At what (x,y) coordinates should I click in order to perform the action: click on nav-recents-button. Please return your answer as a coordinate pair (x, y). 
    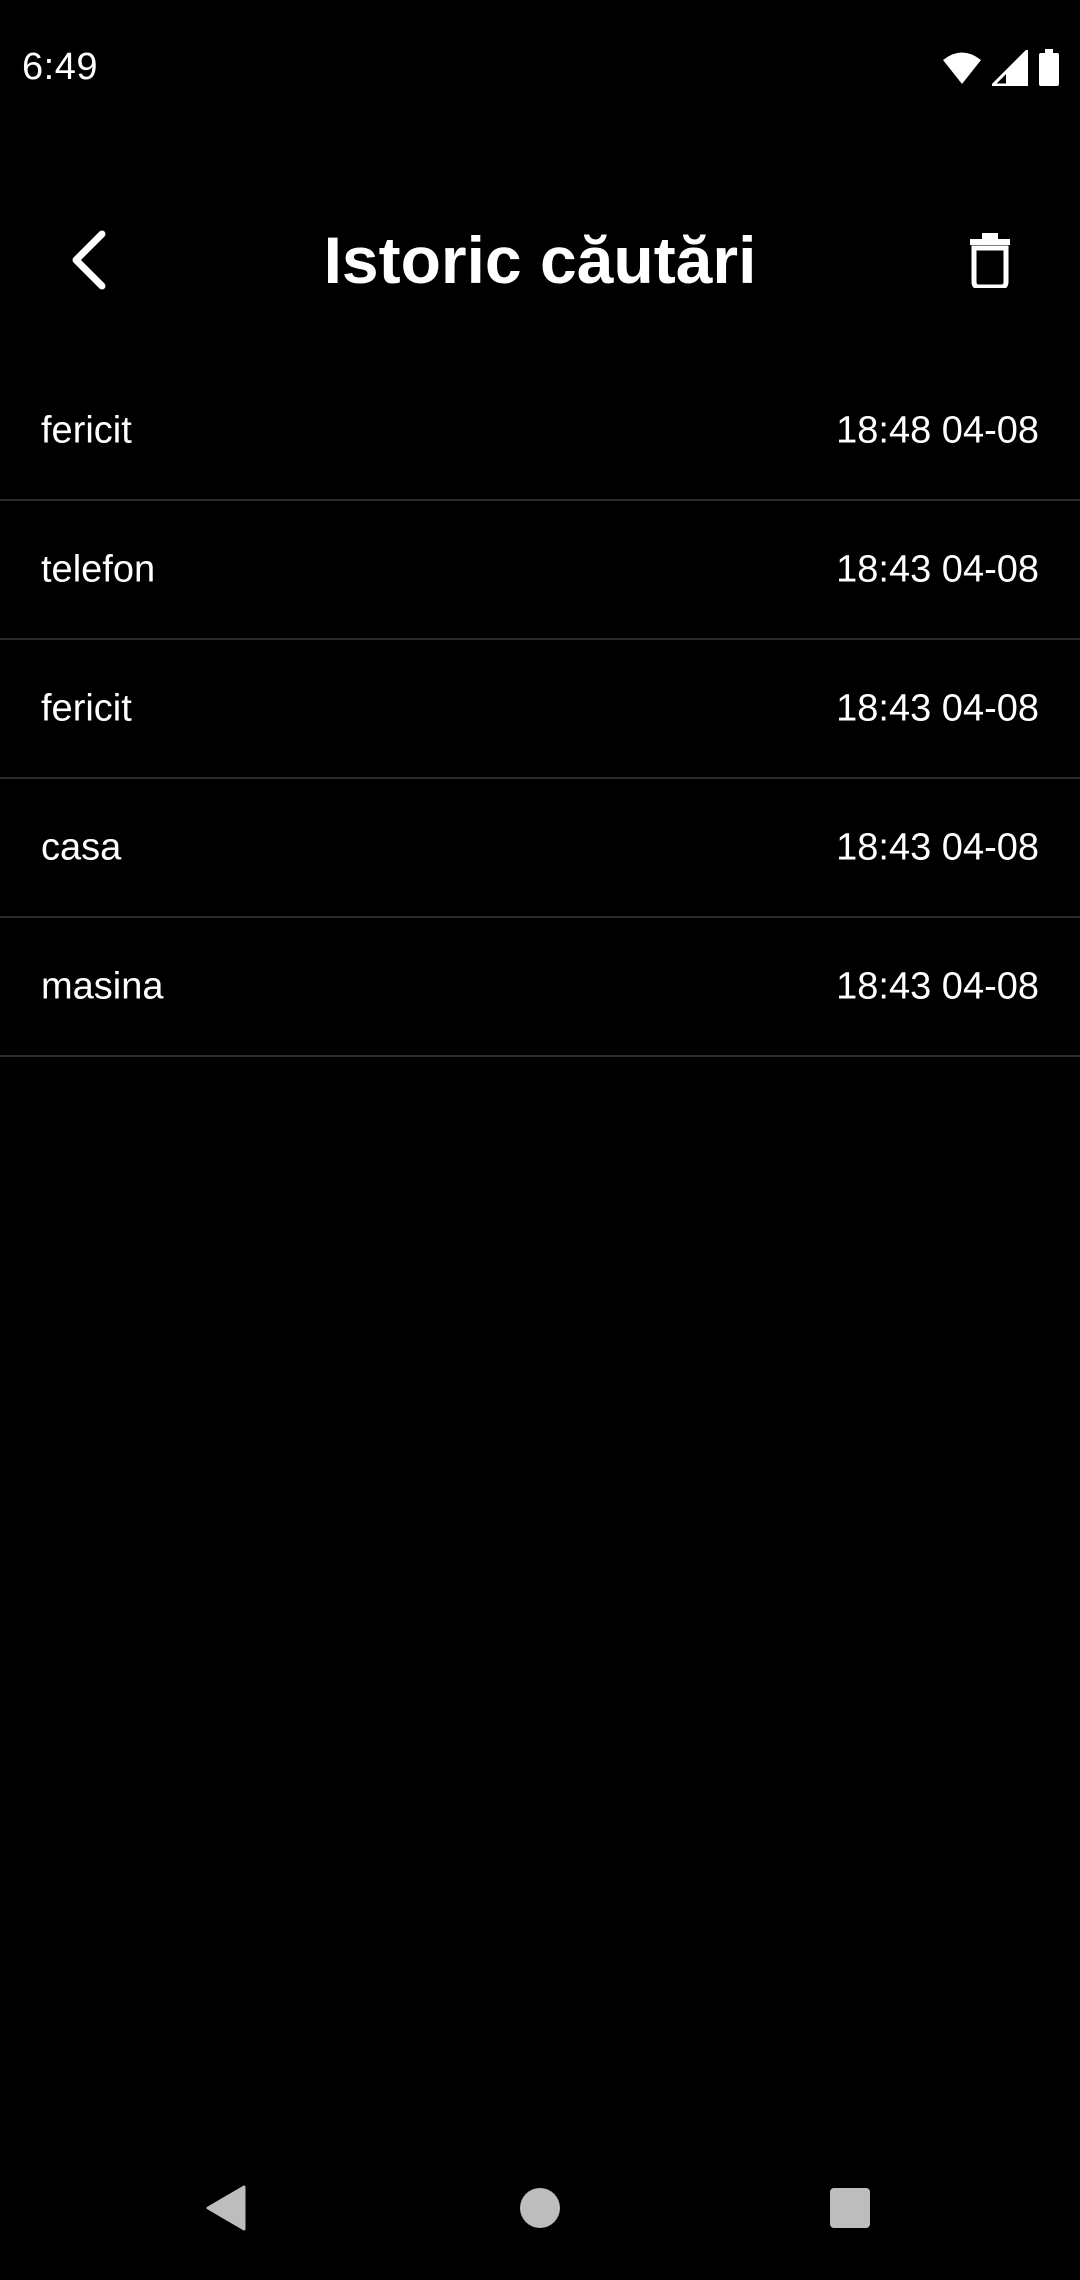
    Looking at the image, I should click on (850, 2210).